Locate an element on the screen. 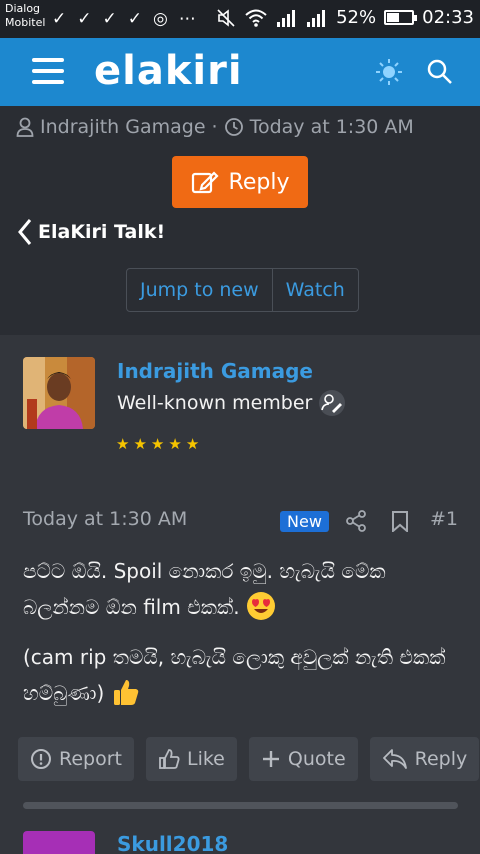  chrome-icon: ◎ is located at coordinates (160, 19).